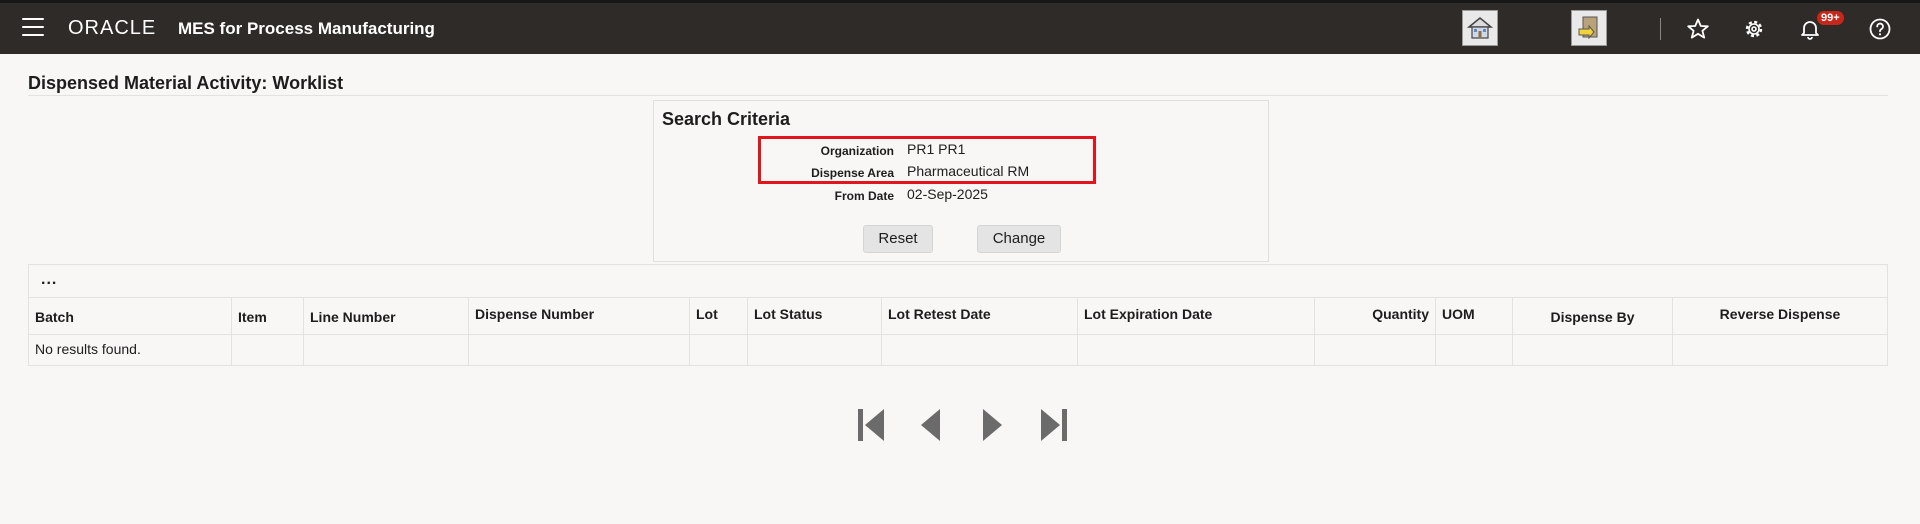 The height and width of the screenshot is (524, 1920). What do you see at coordinates (927, 160) in the screenshot?
I see `highlight-box` at bounding box center [927, 160].